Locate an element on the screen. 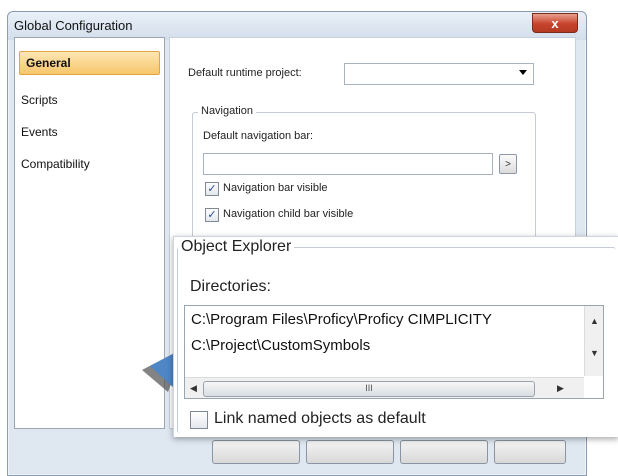 The height and width of the screenshot is (476, 618). child-bar-visible-checkbox: ✓ is located at coordinates (212, 215).